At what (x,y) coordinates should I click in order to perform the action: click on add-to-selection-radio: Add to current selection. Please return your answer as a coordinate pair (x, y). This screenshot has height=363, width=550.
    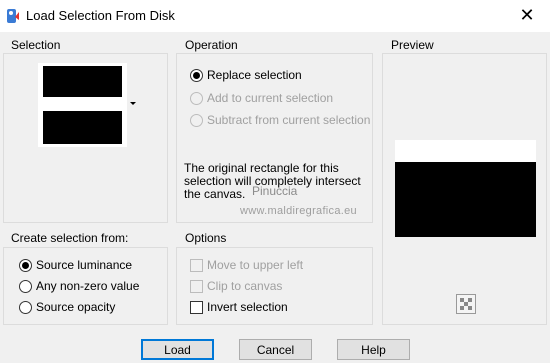
    Looking at the image, I should click on (261, 98).